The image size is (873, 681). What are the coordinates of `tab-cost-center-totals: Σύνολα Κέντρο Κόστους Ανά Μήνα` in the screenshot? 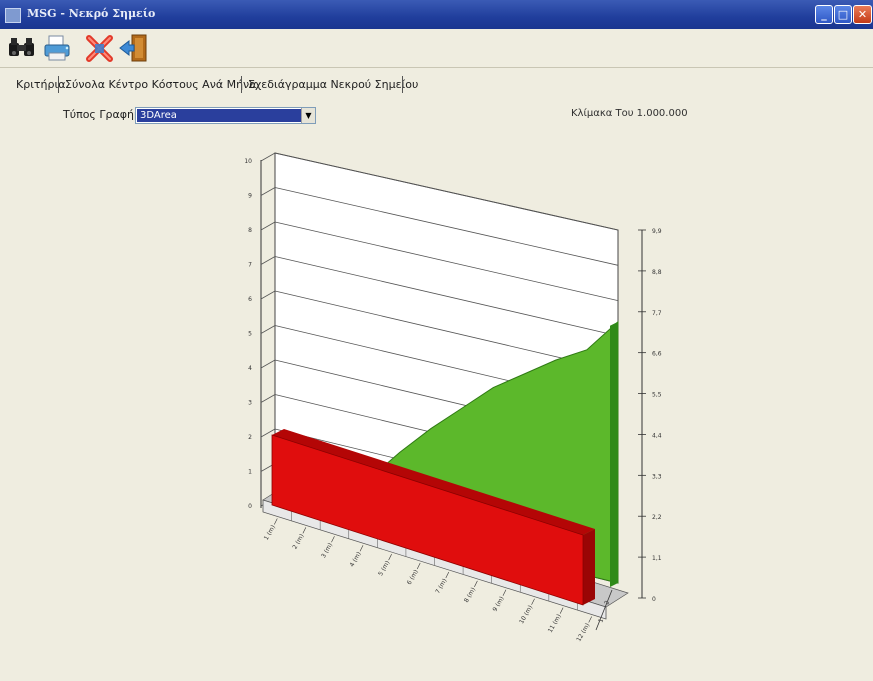 It's located at (160, 84).